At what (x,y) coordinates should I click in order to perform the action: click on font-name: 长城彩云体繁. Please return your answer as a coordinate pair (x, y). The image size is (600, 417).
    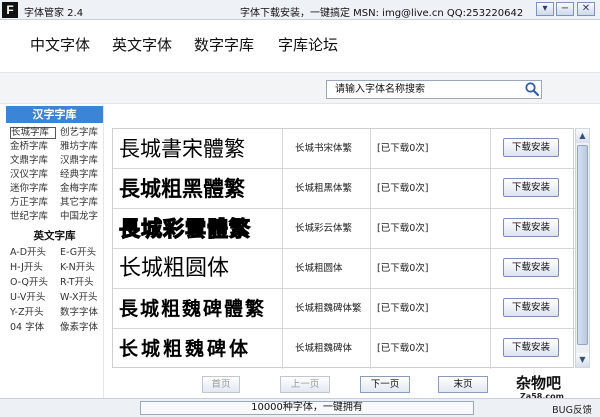
    Looking at the image, I should click on (327, 229).